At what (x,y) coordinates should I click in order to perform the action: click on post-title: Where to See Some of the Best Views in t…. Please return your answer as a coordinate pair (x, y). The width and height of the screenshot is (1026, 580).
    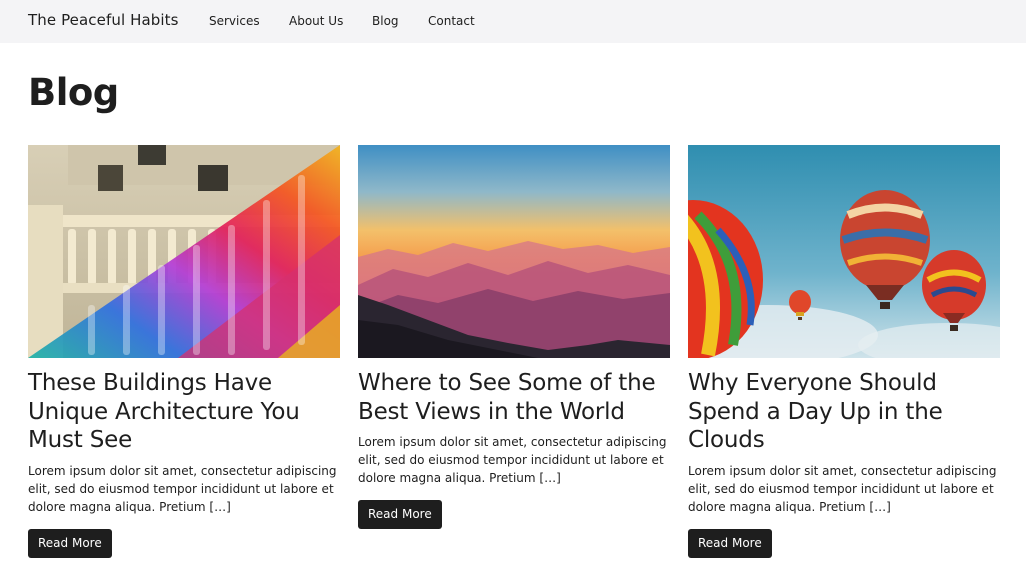
    Looking at the image, I should click on (514, 397).